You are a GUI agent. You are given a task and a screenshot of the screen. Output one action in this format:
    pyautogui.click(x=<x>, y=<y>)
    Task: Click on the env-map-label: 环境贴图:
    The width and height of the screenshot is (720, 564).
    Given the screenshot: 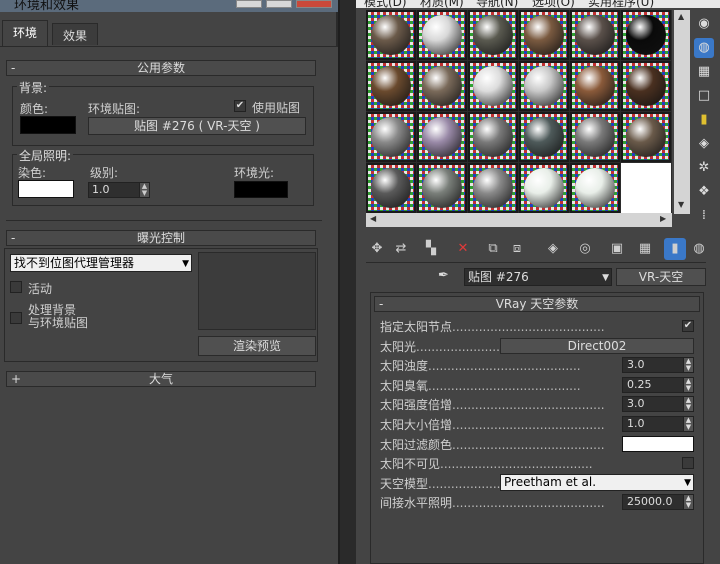 What is the action you would take?
    pyautogui.click(x=114, y=109)
    